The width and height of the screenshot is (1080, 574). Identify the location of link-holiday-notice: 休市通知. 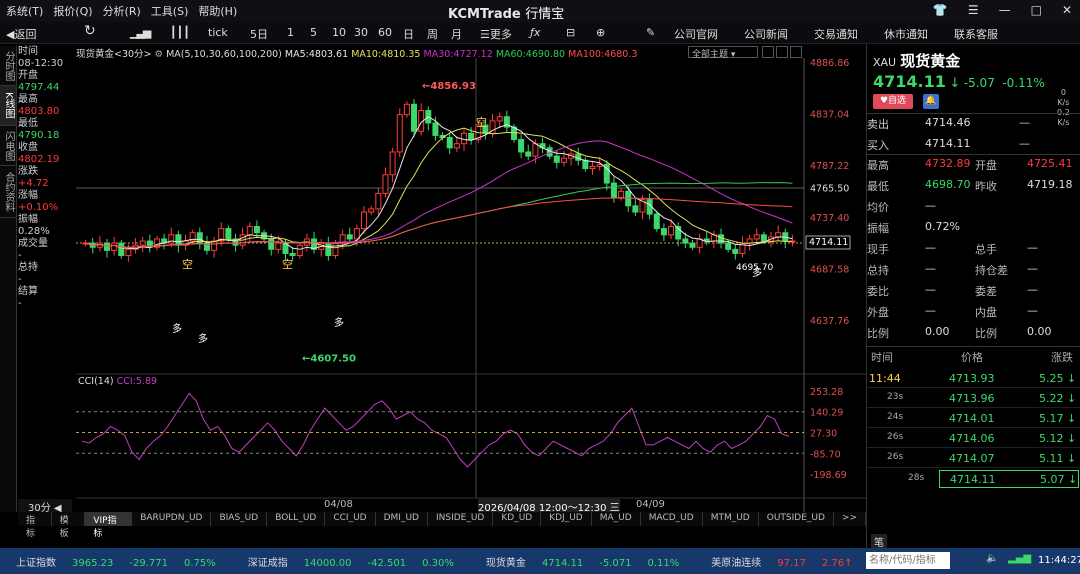
(906, 34).